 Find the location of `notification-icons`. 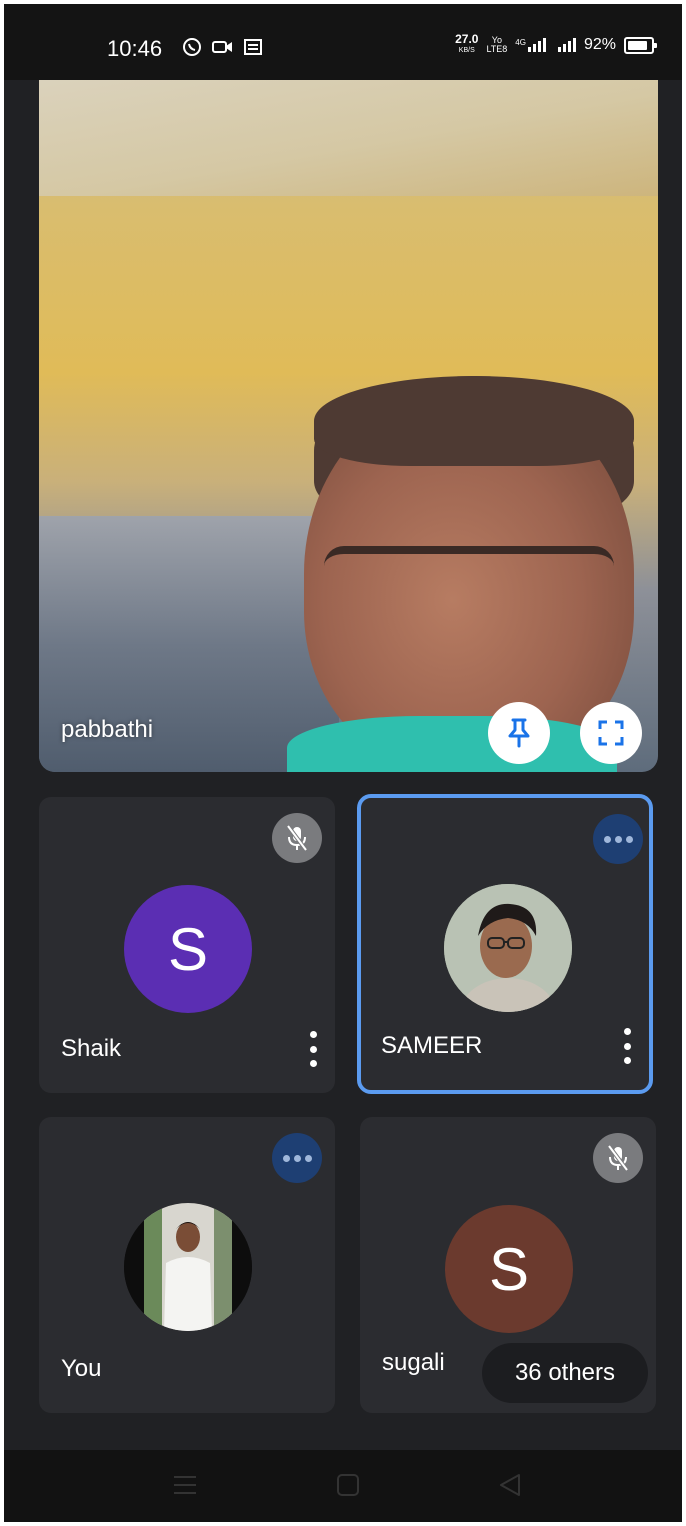

notification-icons is located at coordinates (222, 47).